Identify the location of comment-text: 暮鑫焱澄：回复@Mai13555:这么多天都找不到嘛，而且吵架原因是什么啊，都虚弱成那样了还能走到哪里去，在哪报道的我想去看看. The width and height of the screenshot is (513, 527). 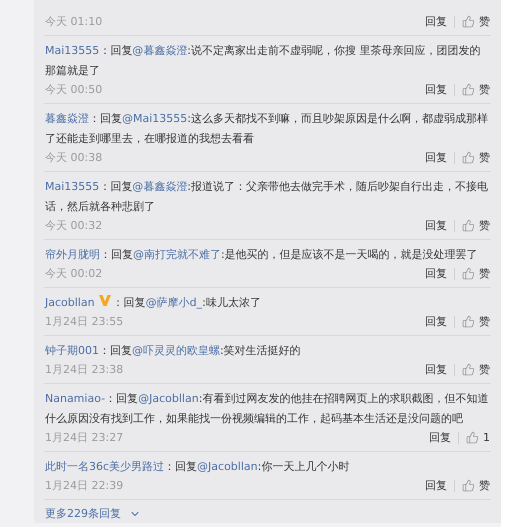
(267, 129).